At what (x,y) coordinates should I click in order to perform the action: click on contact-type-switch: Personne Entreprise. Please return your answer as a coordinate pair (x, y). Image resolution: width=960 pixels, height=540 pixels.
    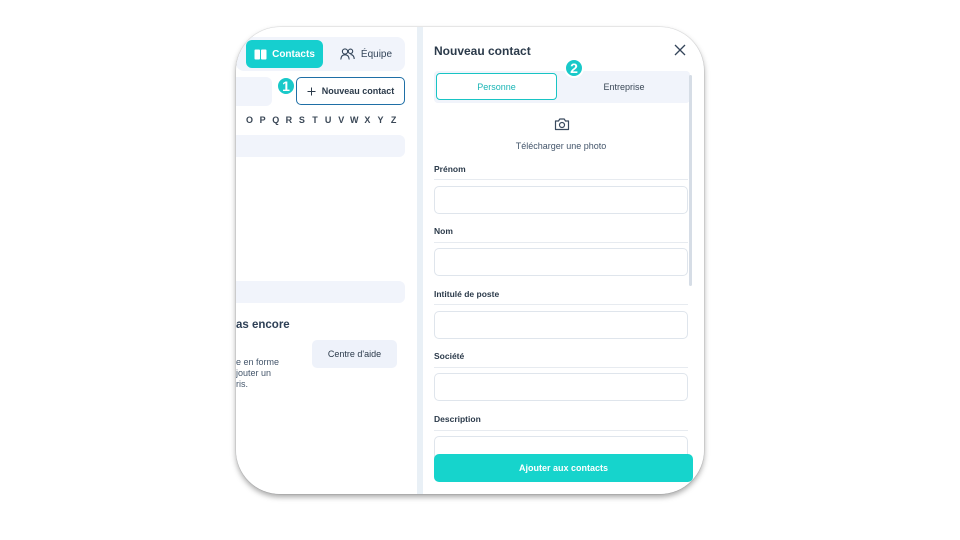
    Looking at the image, I should click on (562, 87).